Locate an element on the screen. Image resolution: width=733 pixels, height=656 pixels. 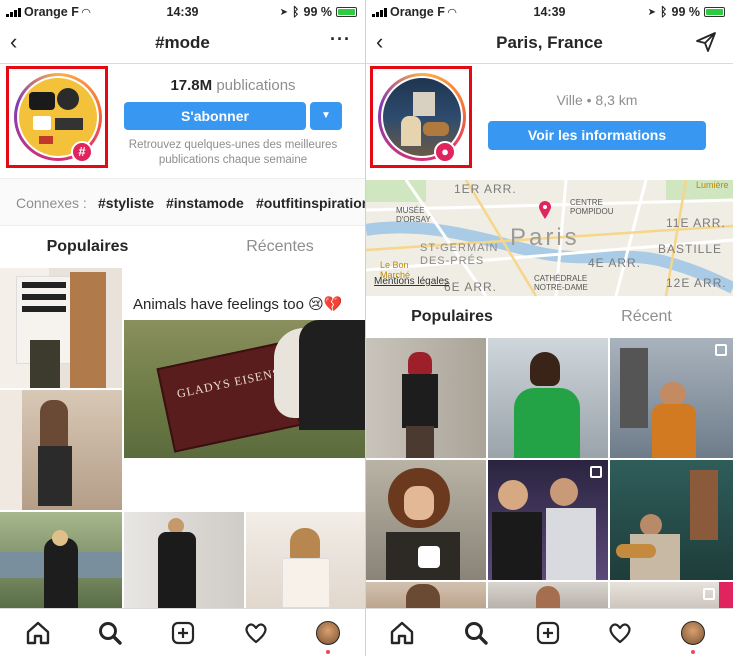
related-tag: #instamode is located at coordinates (205, 203).